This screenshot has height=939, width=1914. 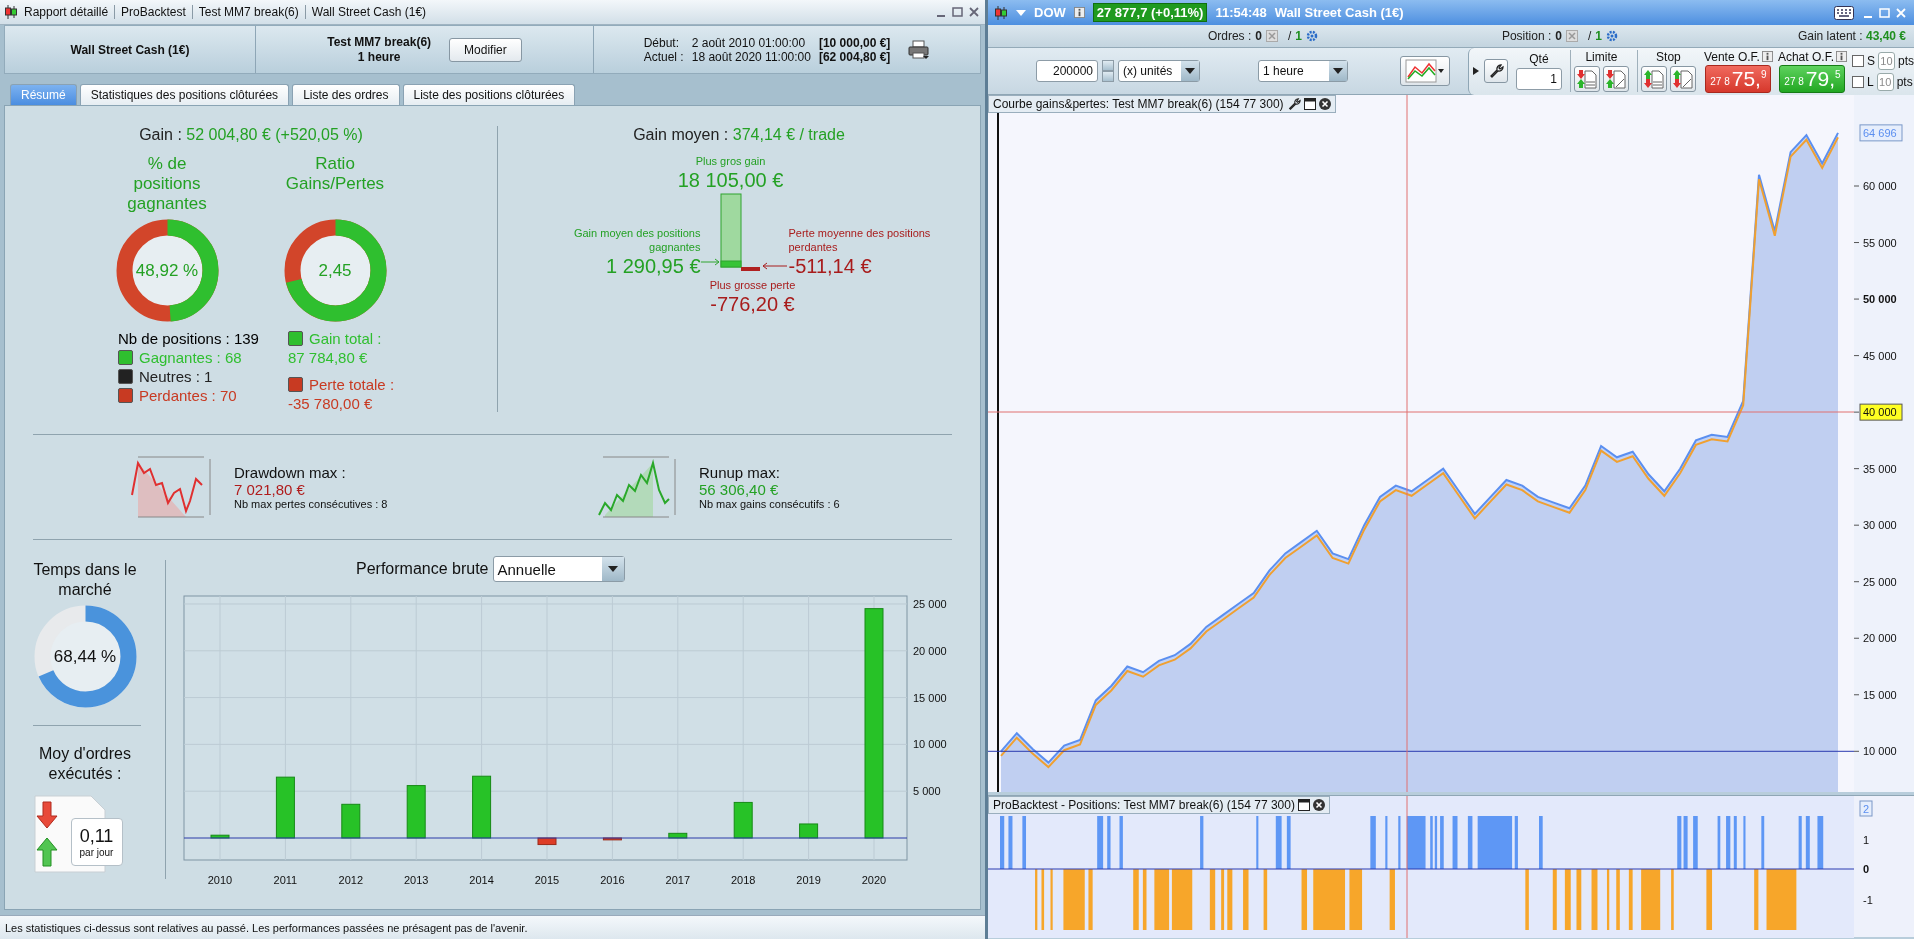 What do you see at coordinates (558, 569) in the screenshot?
I see `period-select: Annuelle` at bounding box center [558, 569].